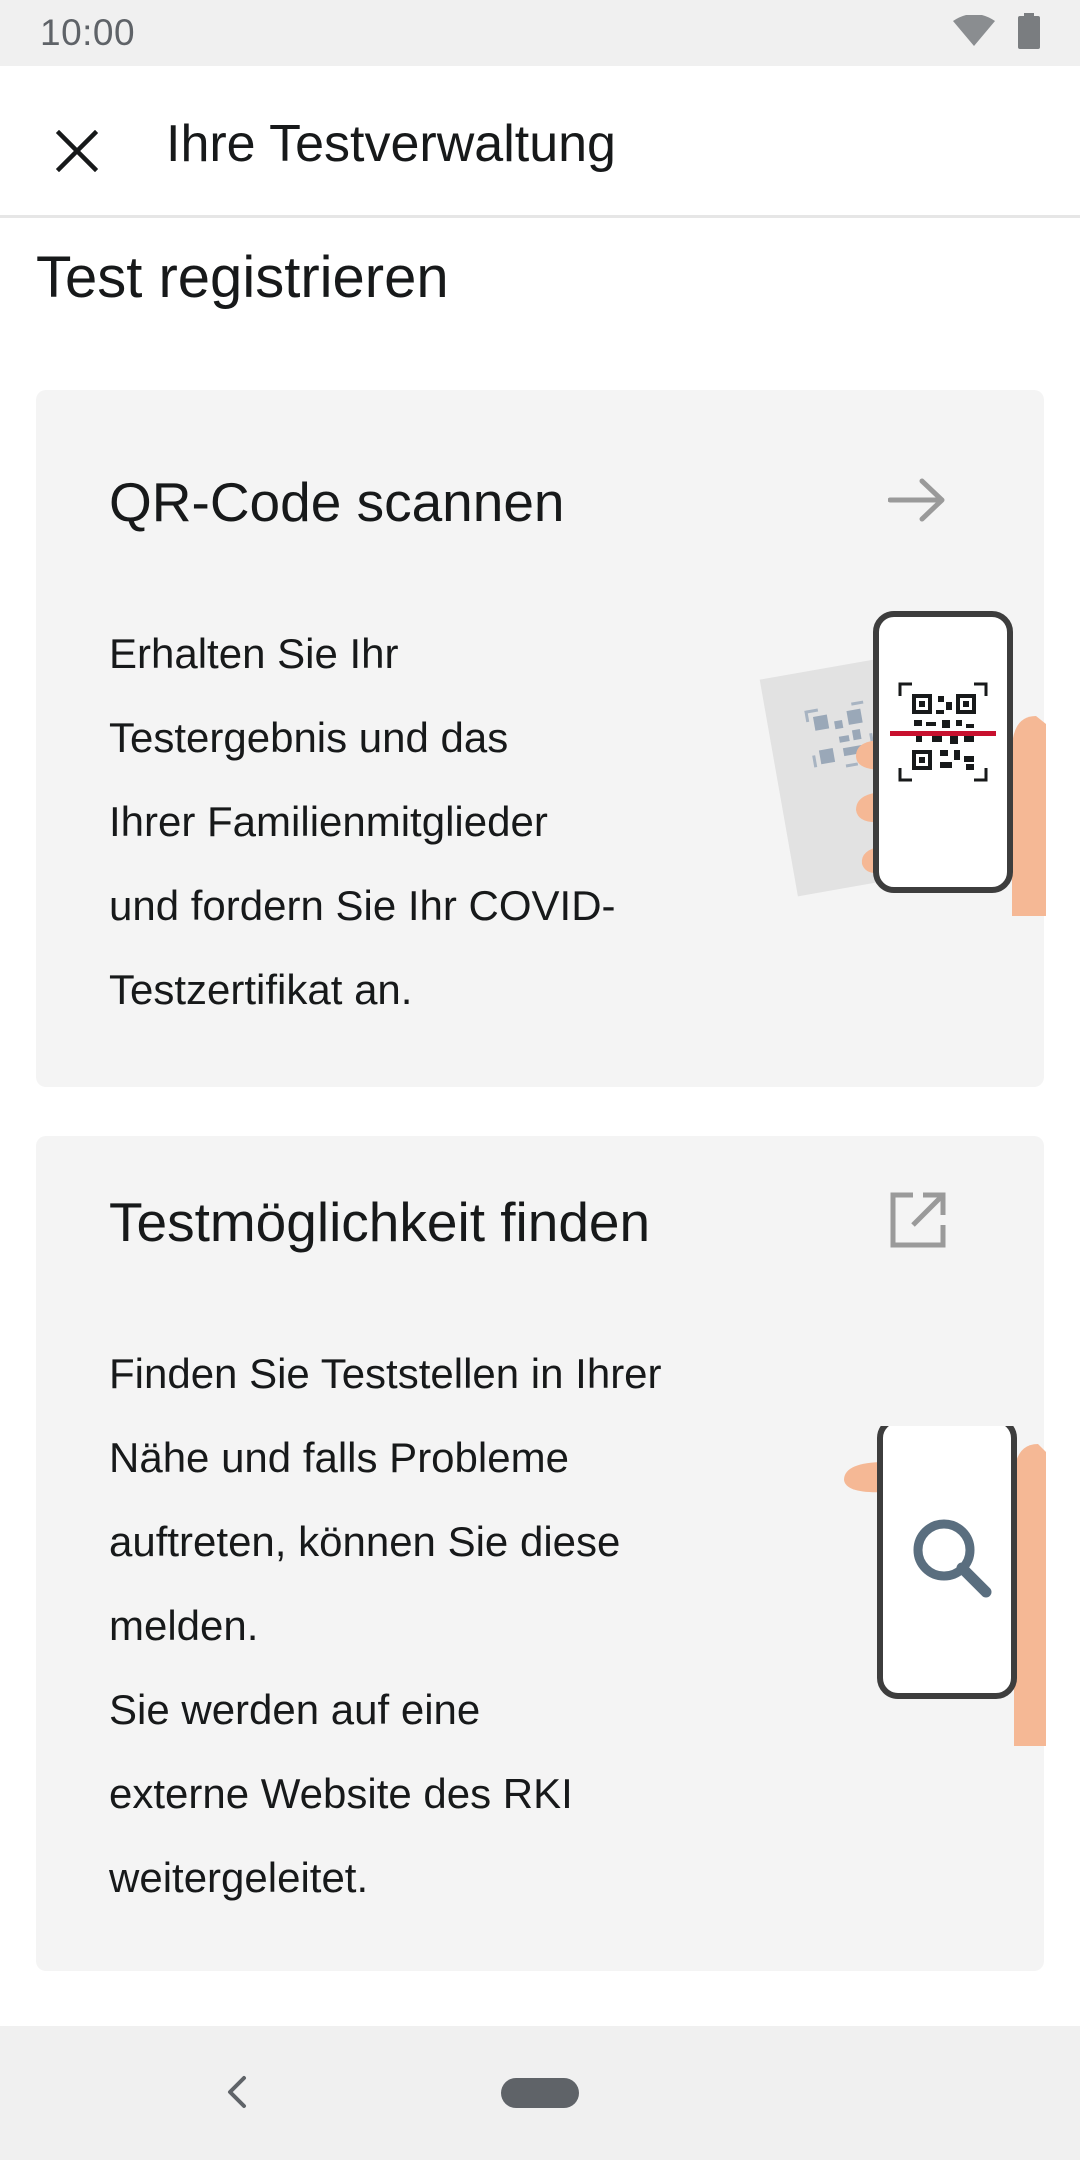  I want to click on chevron-left-icon, so click(237, 2094).